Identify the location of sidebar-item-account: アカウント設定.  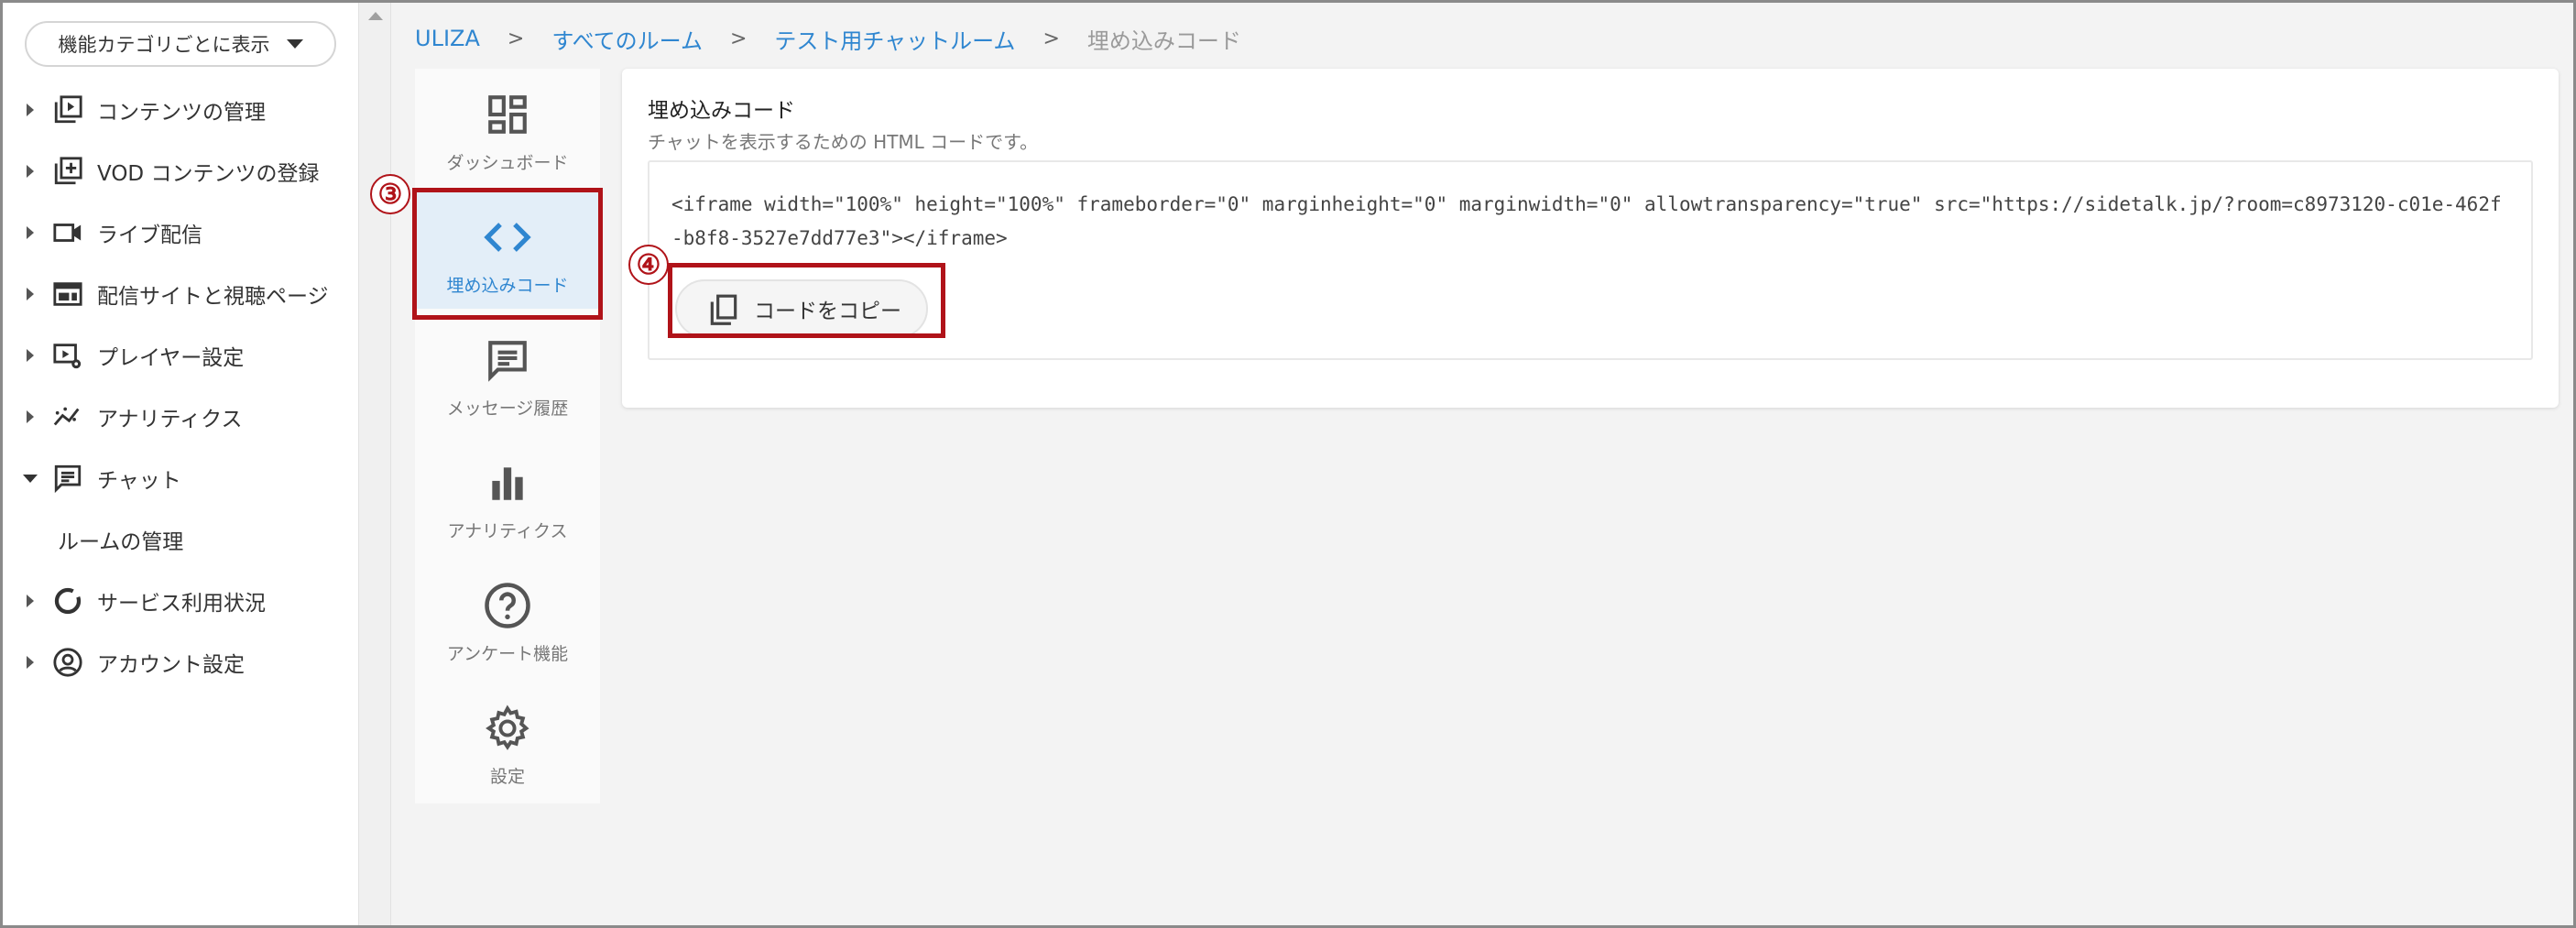
(181, 662).